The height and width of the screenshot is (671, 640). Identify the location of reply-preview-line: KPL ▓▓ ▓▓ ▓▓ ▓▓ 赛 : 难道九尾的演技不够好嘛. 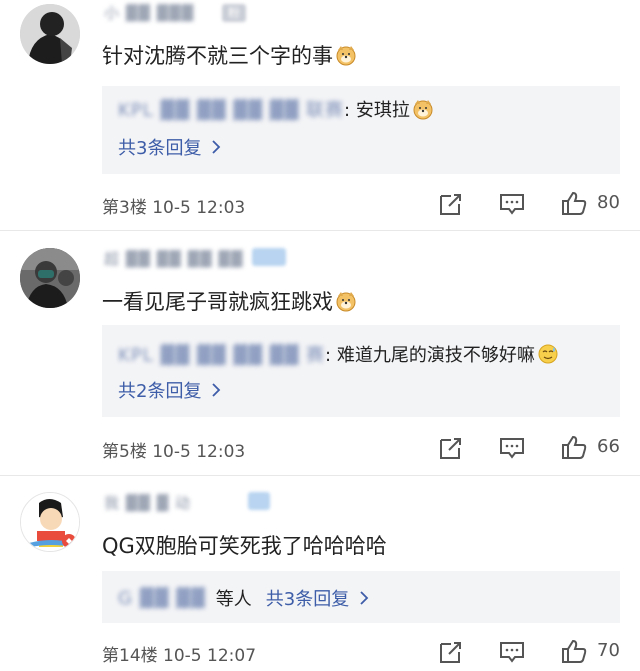
(338, 354).